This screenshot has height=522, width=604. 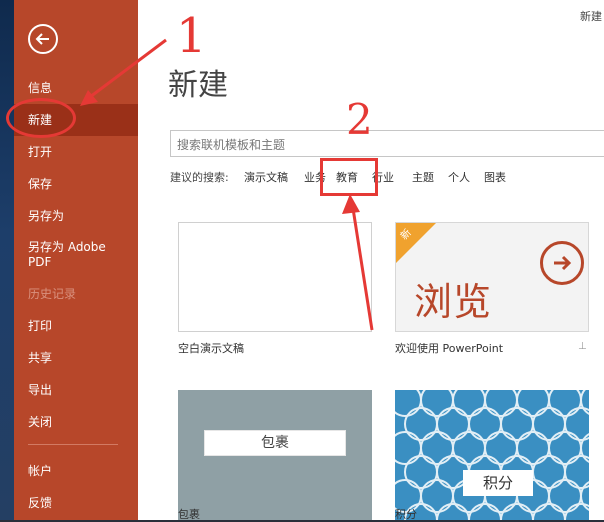 I want to click on suggest-link-personal: 个人, so click(x=459, y=177).